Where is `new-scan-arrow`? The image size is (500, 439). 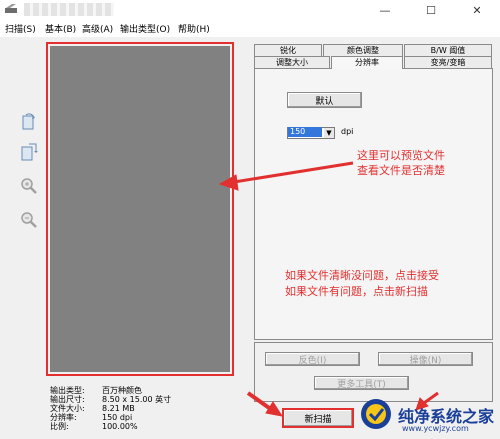 new-scan-arrow is located at coordinates (260, 401).